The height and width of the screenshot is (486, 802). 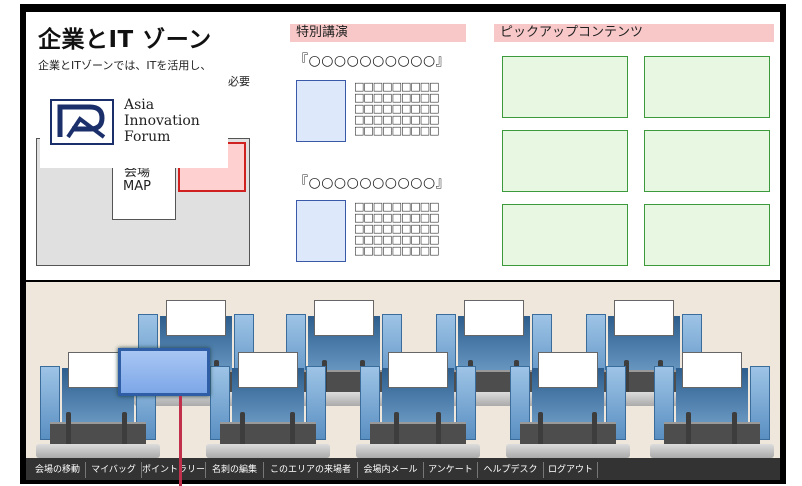 I want to click on selection-pointer, so click(x=180, y=441).